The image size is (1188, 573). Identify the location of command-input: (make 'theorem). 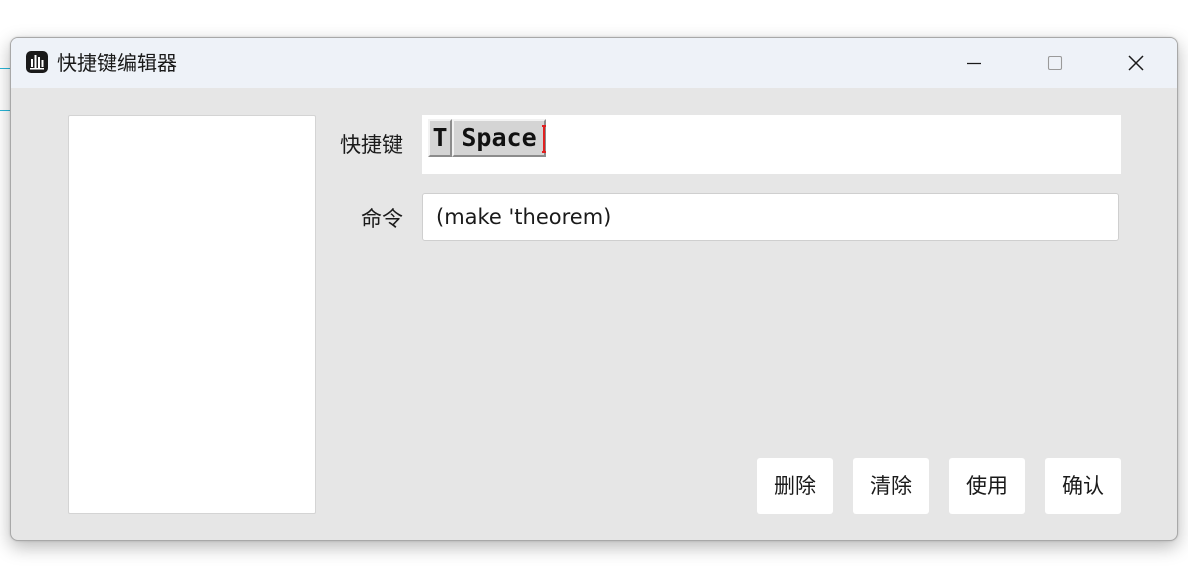
(770, 217).